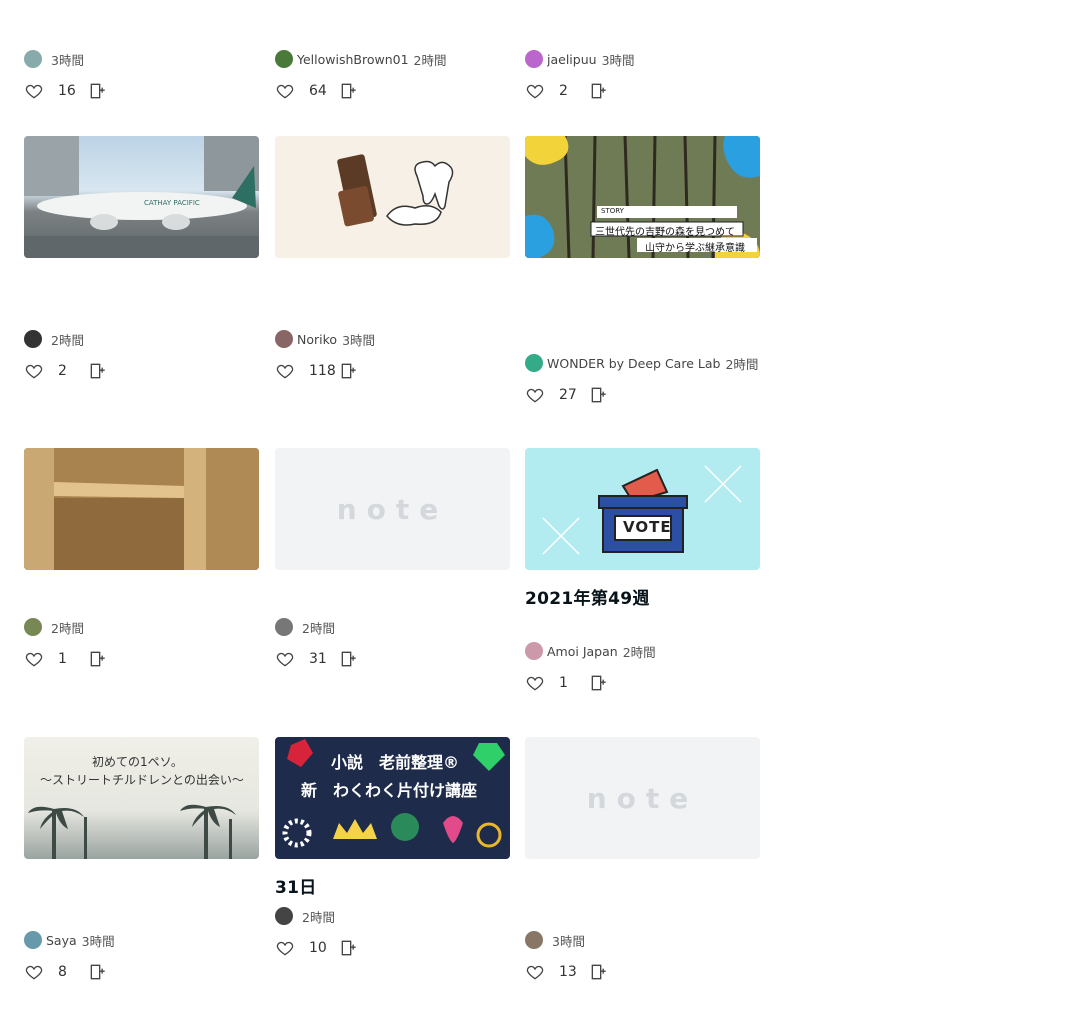  What do you see at coordinates (695, 248) in the screenshot?
I see `forest-subheadline: 山守から学ぶ継承意識` at bounding box center [695, 248].